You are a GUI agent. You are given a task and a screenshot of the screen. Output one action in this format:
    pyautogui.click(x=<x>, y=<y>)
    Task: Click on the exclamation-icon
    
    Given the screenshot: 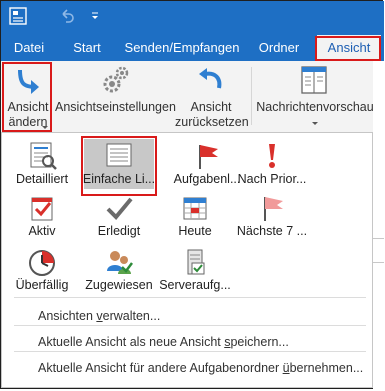 What is the action you would take?
    pyautogui.click(x=272, y=156)
    